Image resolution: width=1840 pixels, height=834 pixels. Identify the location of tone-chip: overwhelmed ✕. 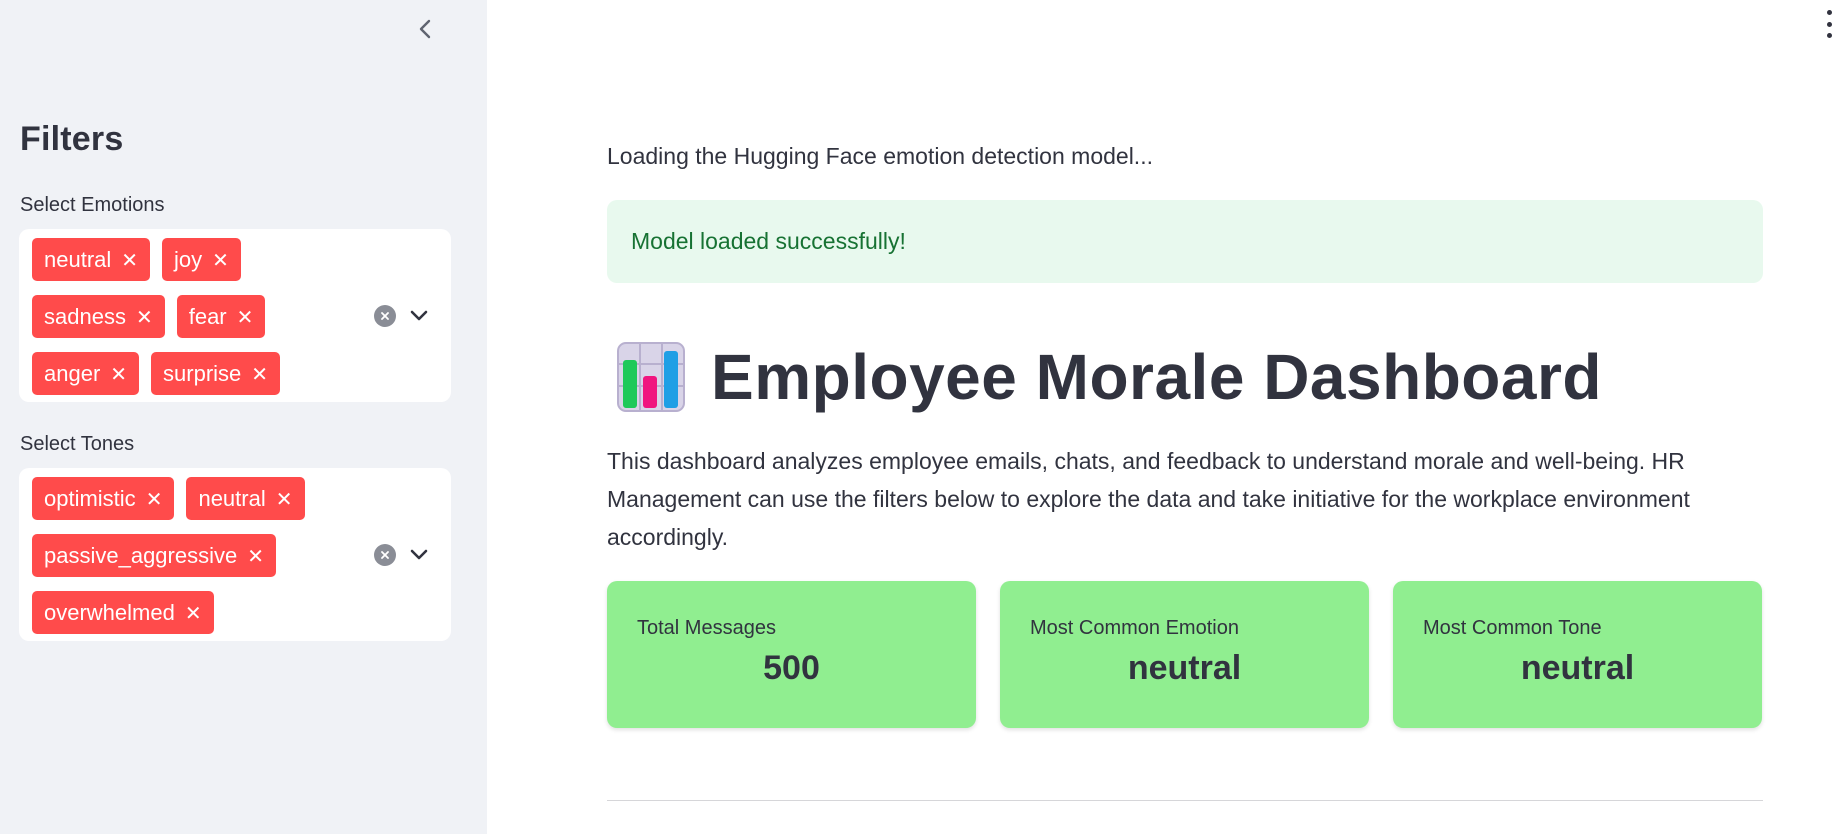
(123, 612).